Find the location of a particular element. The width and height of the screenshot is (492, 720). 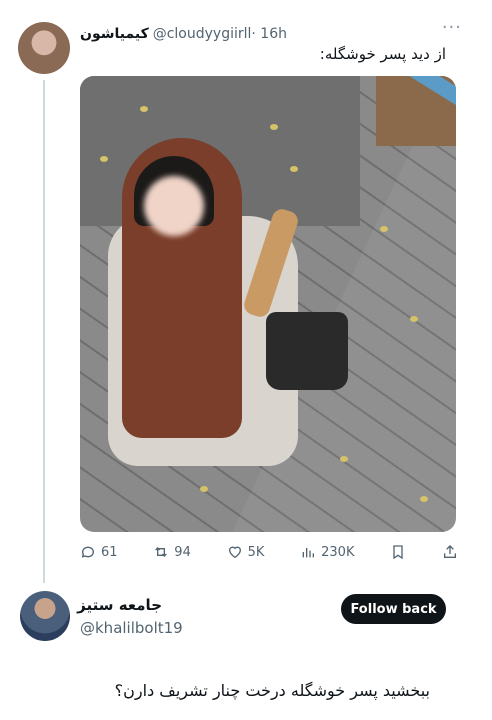

tweet-header: کیمیاشون @cloudyygiirll · 16h is located at coordinates (258, 34).